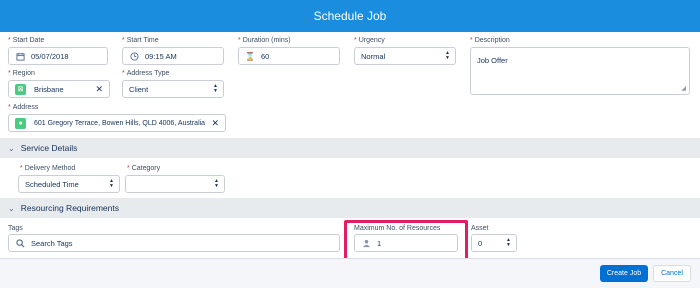 The height and width of the screenshot is (288, 700). I want to click on duration-value: 60, so click(265, 56).